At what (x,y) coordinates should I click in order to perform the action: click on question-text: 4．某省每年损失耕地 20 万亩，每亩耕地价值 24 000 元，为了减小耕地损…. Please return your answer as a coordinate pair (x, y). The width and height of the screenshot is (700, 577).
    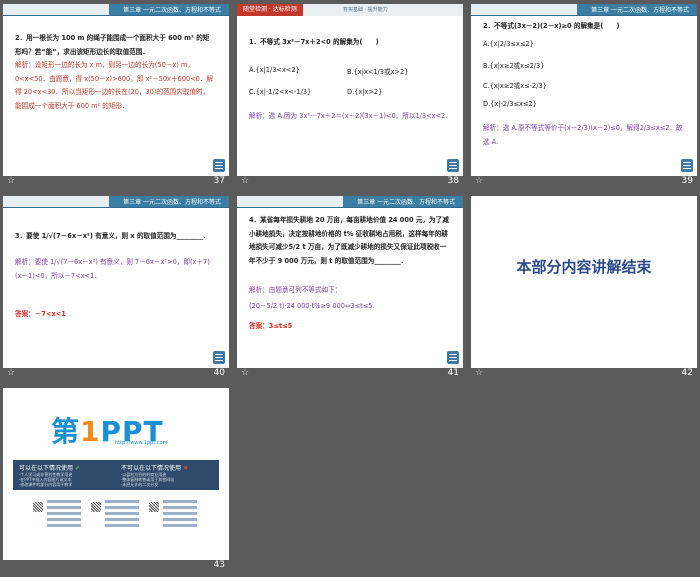
    Looking at the image, I should click on (349, 240).